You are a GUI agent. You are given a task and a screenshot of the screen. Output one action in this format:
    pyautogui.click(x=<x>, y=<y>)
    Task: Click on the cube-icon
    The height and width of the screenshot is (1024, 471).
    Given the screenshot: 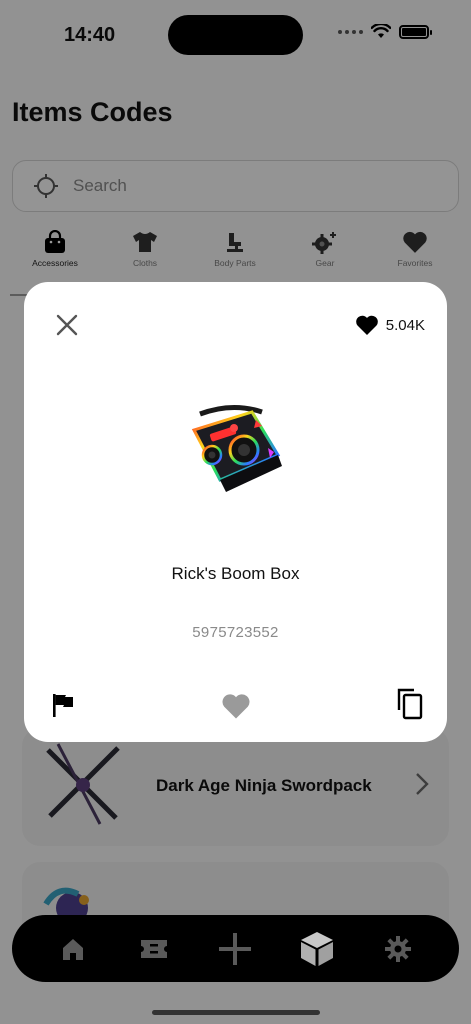 What is the action you would take?
    pyautogui.click(x=316, y=948)
    